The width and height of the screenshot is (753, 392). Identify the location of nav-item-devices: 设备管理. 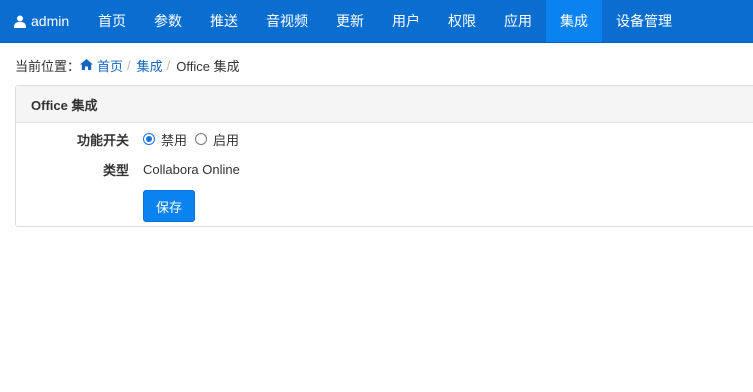
(644, 21).